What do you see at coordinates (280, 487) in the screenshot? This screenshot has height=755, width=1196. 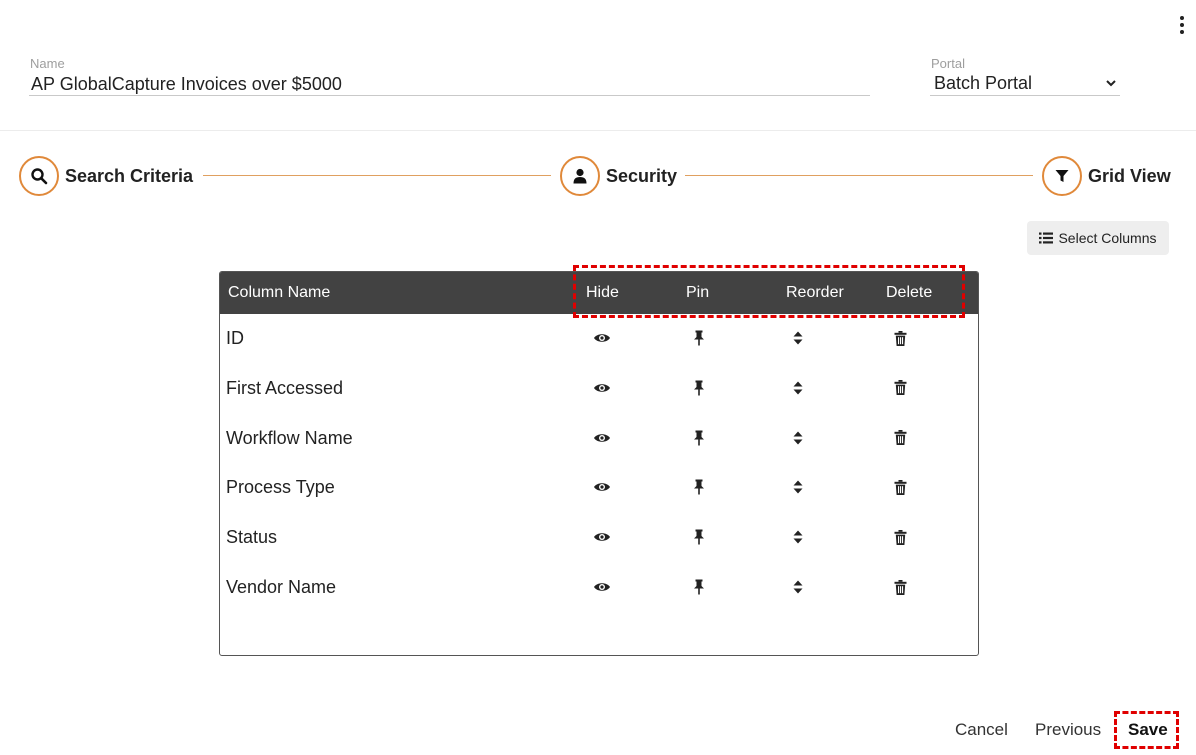 I see `column-name-cell: Process Type` at bounding box center [280, 487].